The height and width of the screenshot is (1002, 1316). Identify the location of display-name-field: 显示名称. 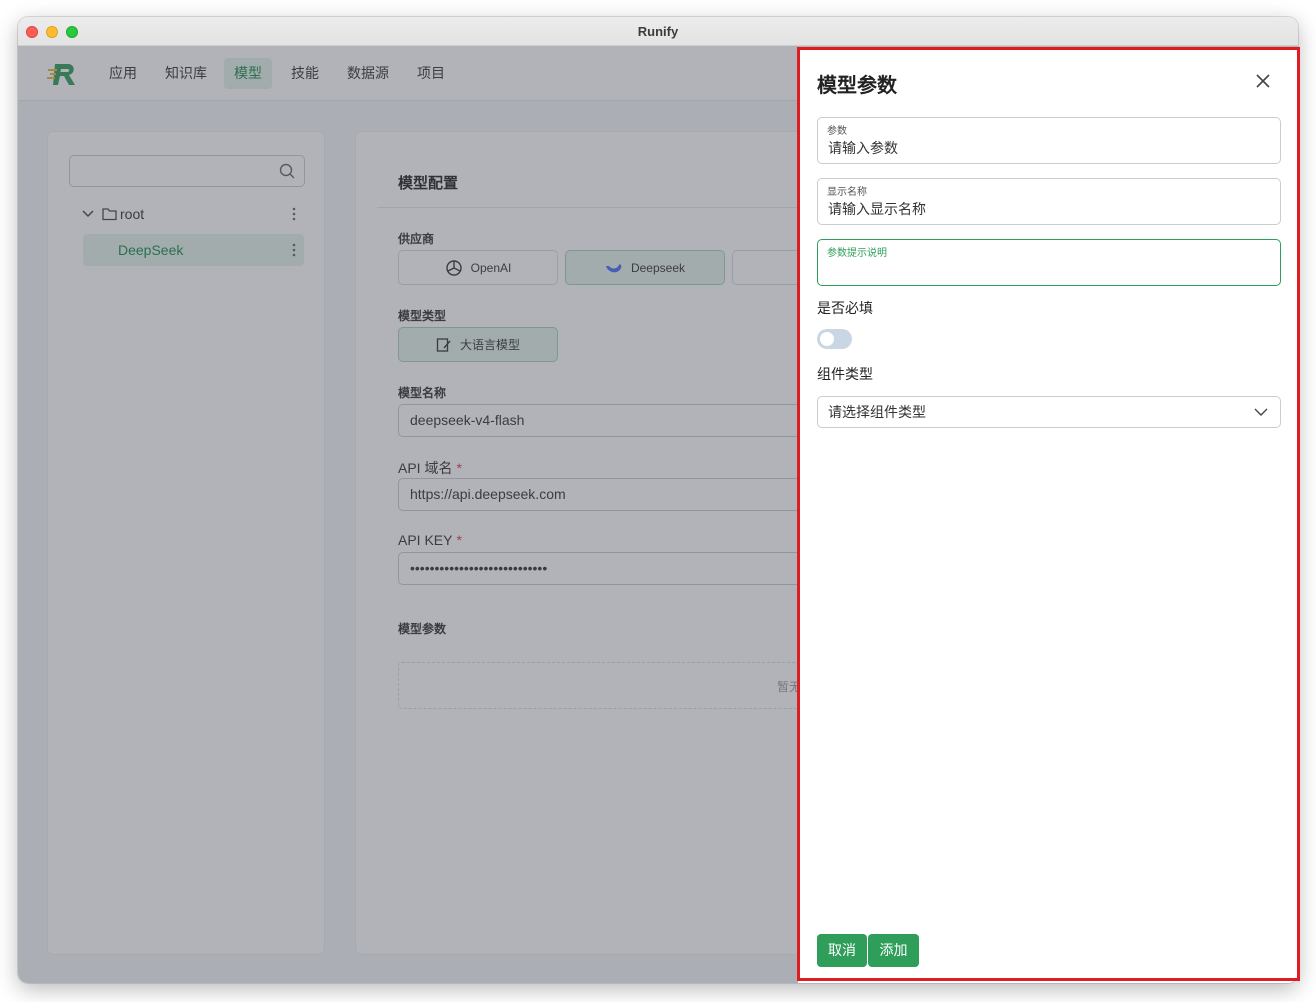
(1049, 201).